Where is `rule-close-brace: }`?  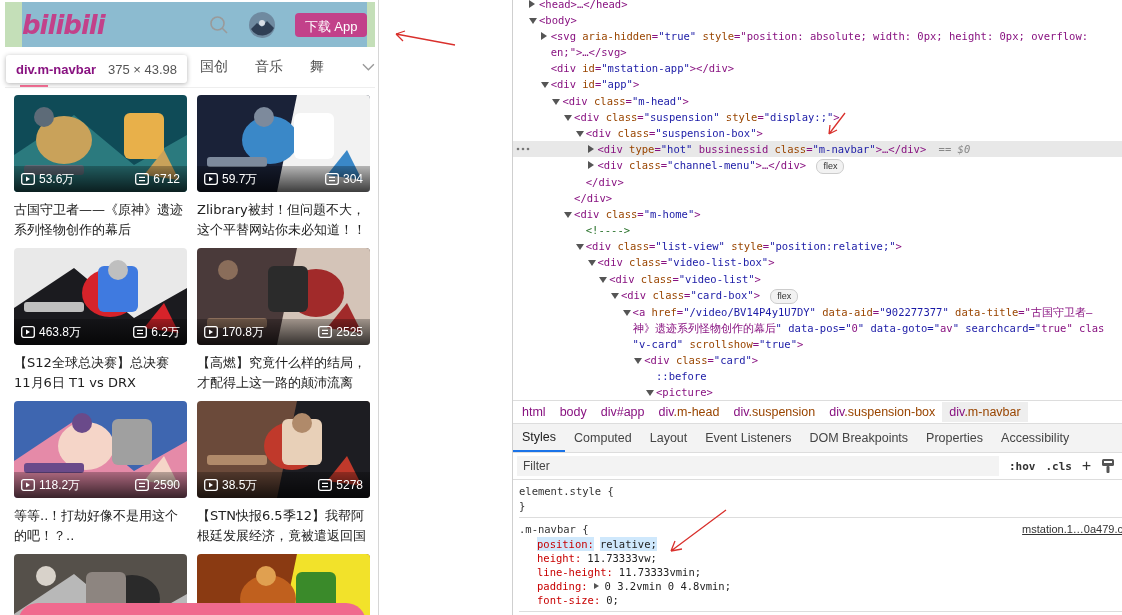 rule-close-brace: } is located at coordinates (523, 506).